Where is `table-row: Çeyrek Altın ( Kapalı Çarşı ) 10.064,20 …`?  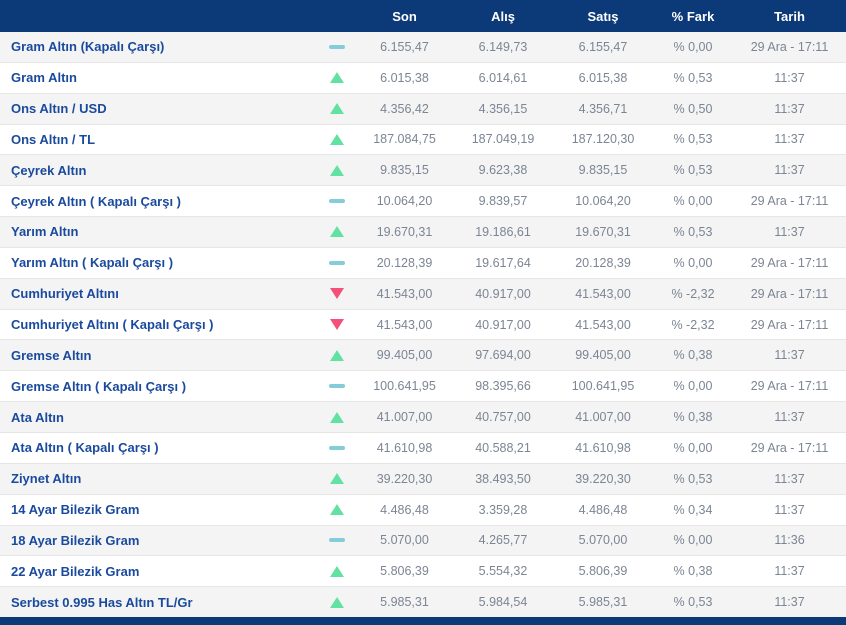
table-row: Çeyrek Altın ( Kapalı Çarşı ) 10.064,20 … is located at coordinates (423, 202).